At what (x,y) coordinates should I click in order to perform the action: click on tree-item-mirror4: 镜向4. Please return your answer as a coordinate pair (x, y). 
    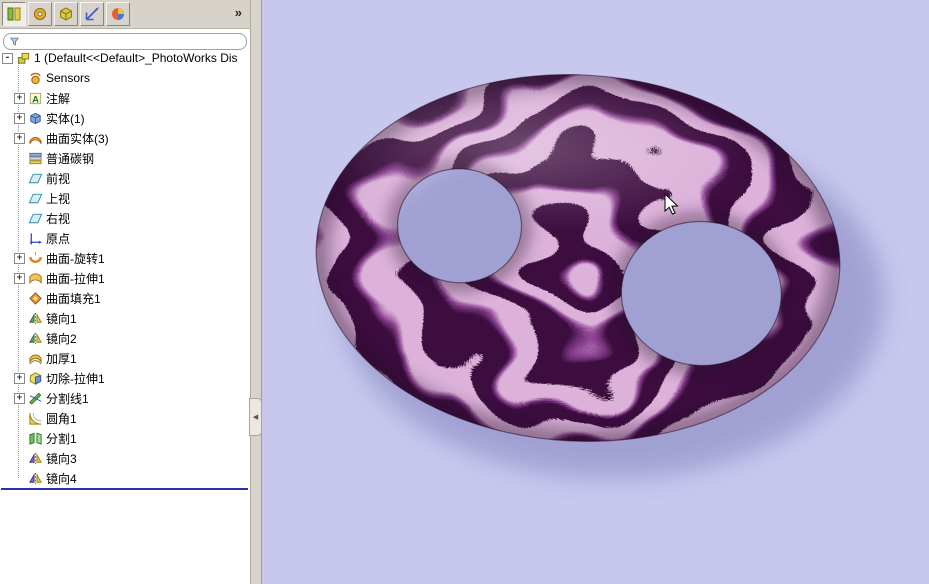
    Looking at the image, I should click on (125, 478).